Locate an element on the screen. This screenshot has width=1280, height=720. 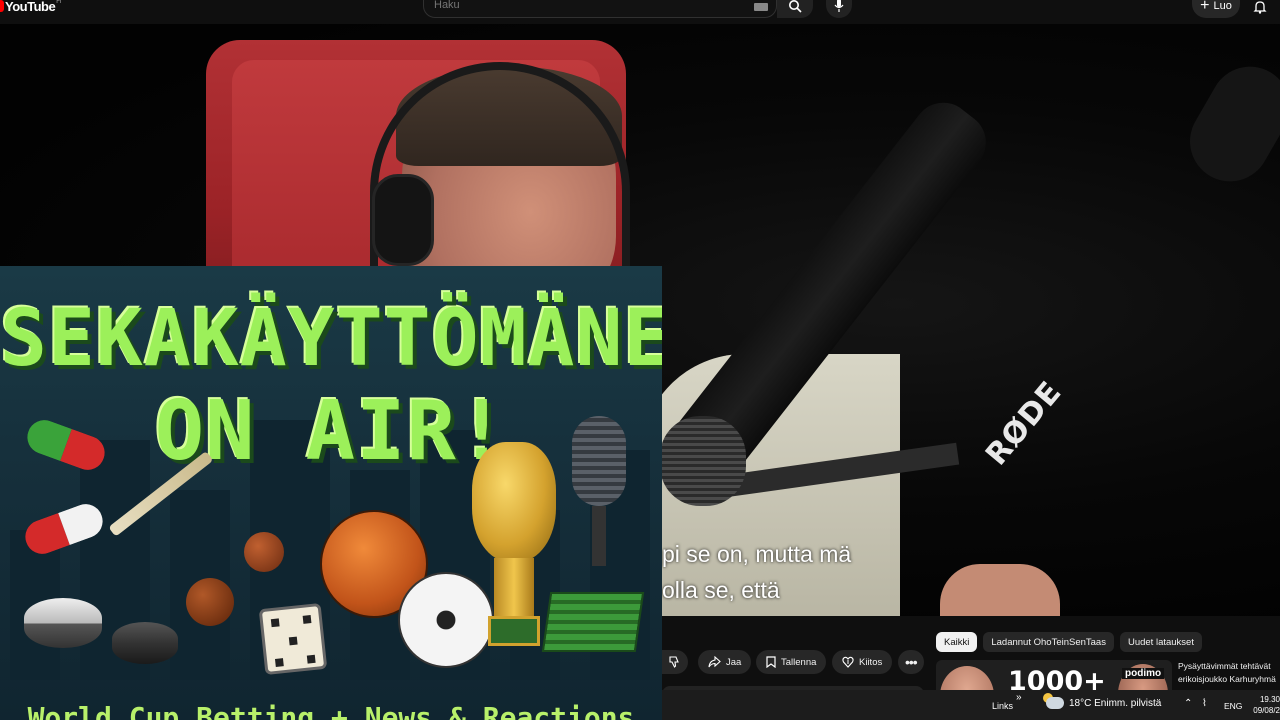
bookmark-icon is located at coordinates (771, 662).